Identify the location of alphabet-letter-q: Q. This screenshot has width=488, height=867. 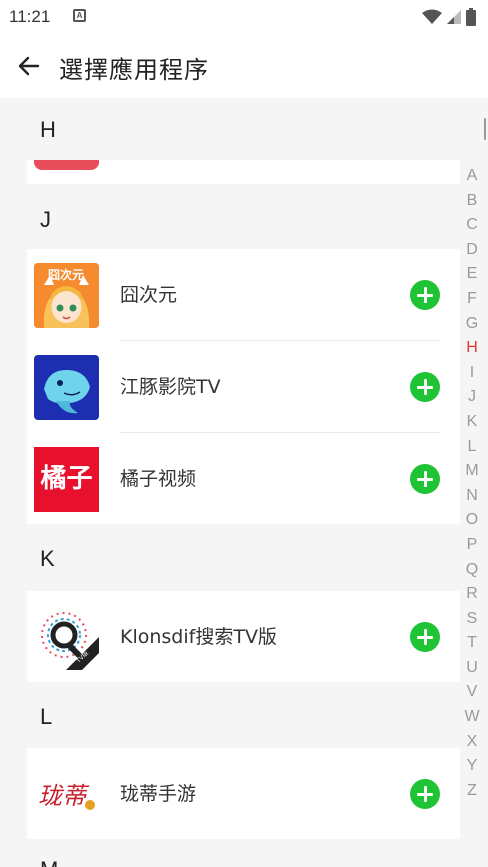
(472, 570).